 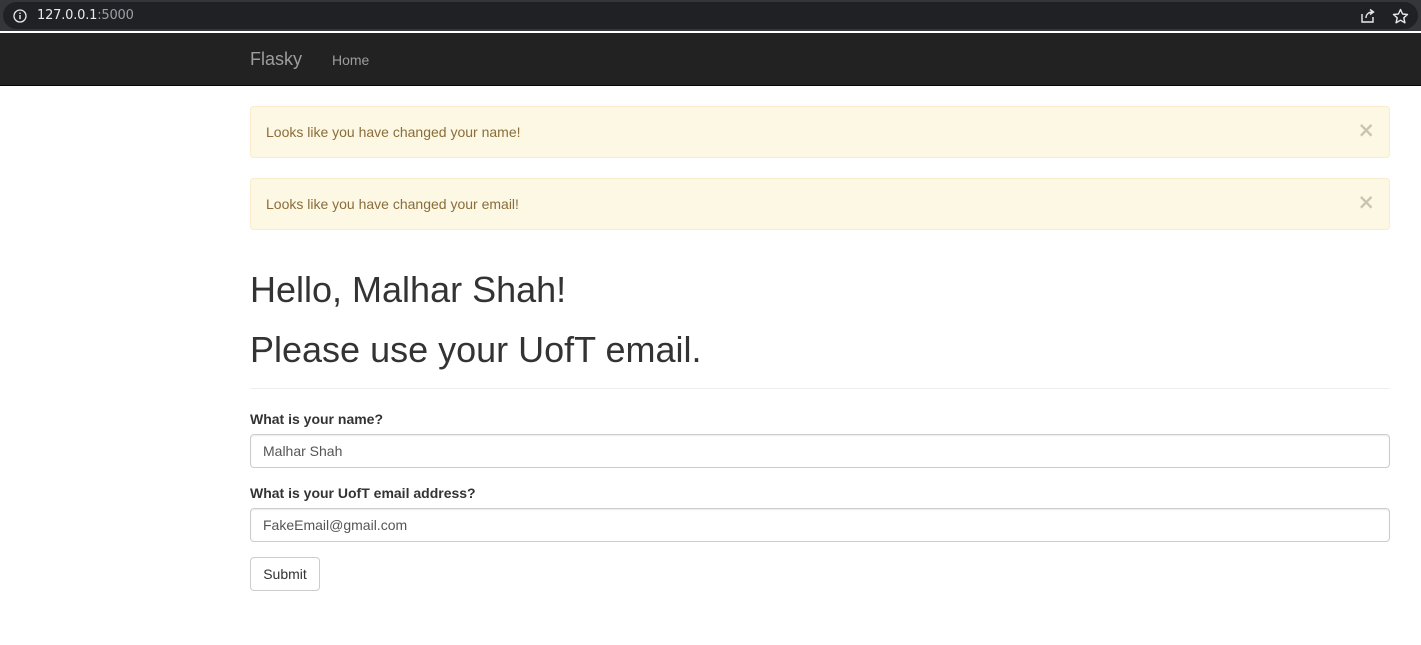 I want to click on name-label: What is your name?, so click(x=317, y=419).